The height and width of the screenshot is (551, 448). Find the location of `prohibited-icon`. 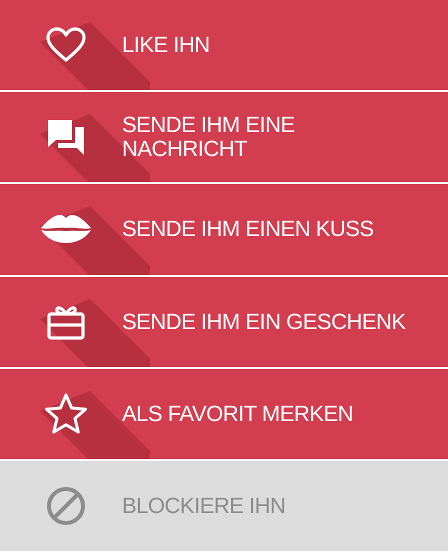

prohibited-icon is located at coordinates (66, 506).